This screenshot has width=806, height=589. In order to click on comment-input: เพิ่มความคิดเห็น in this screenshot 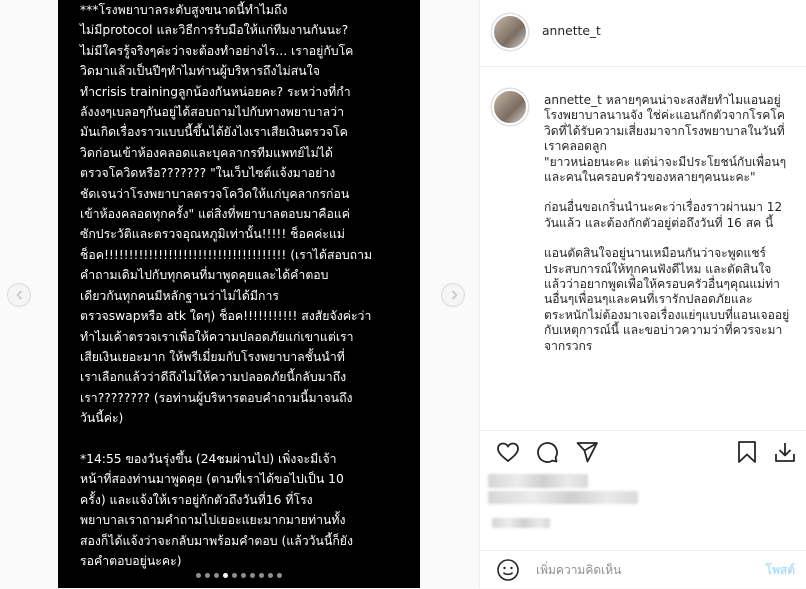, I will do `click(578, 570)`.